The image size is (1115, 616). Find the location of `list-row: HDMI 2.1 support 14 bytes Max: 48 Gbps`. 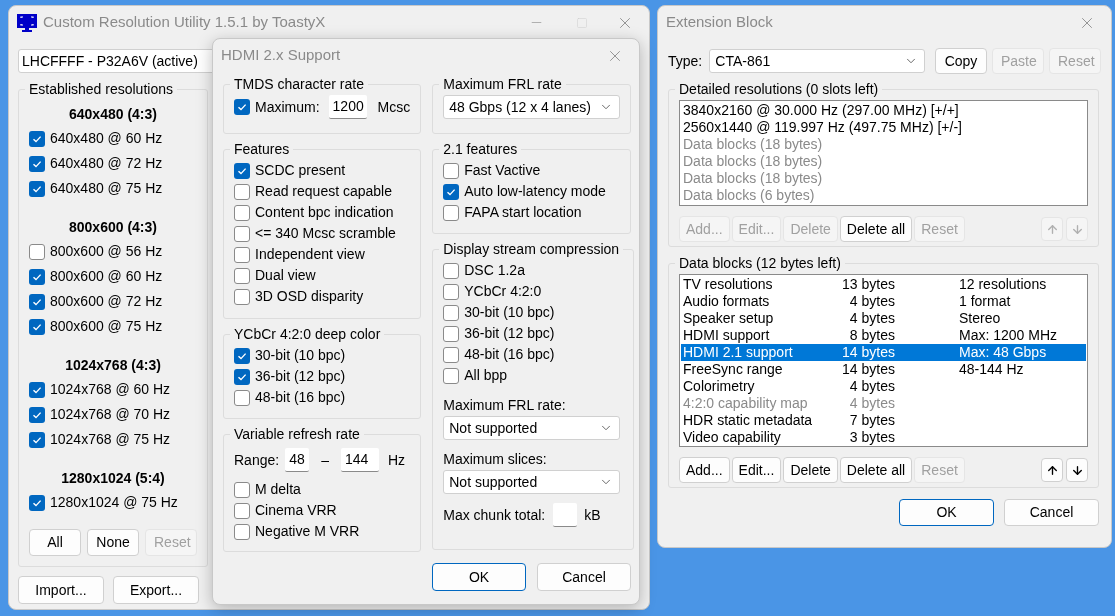

list-row: HDMI 2.1 support 14 bytes Max: 48 Gbps is located at coordinates (883, 352).